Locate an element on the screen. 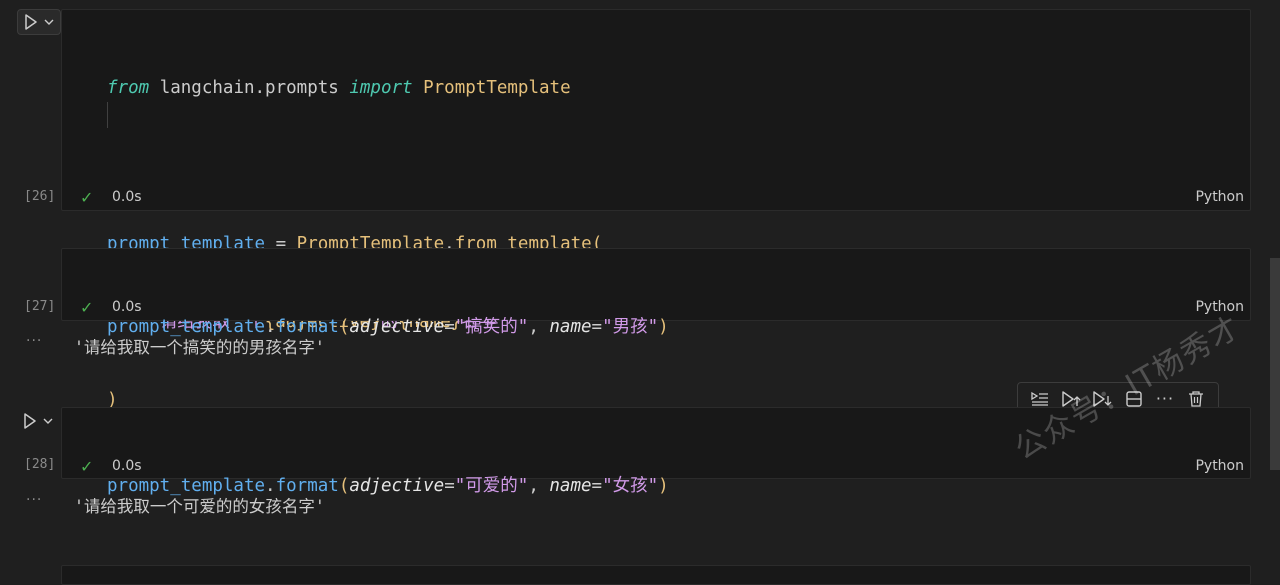 This screenshot has width=1280, height=585. keyword: import is located at coordinates (381, 88).